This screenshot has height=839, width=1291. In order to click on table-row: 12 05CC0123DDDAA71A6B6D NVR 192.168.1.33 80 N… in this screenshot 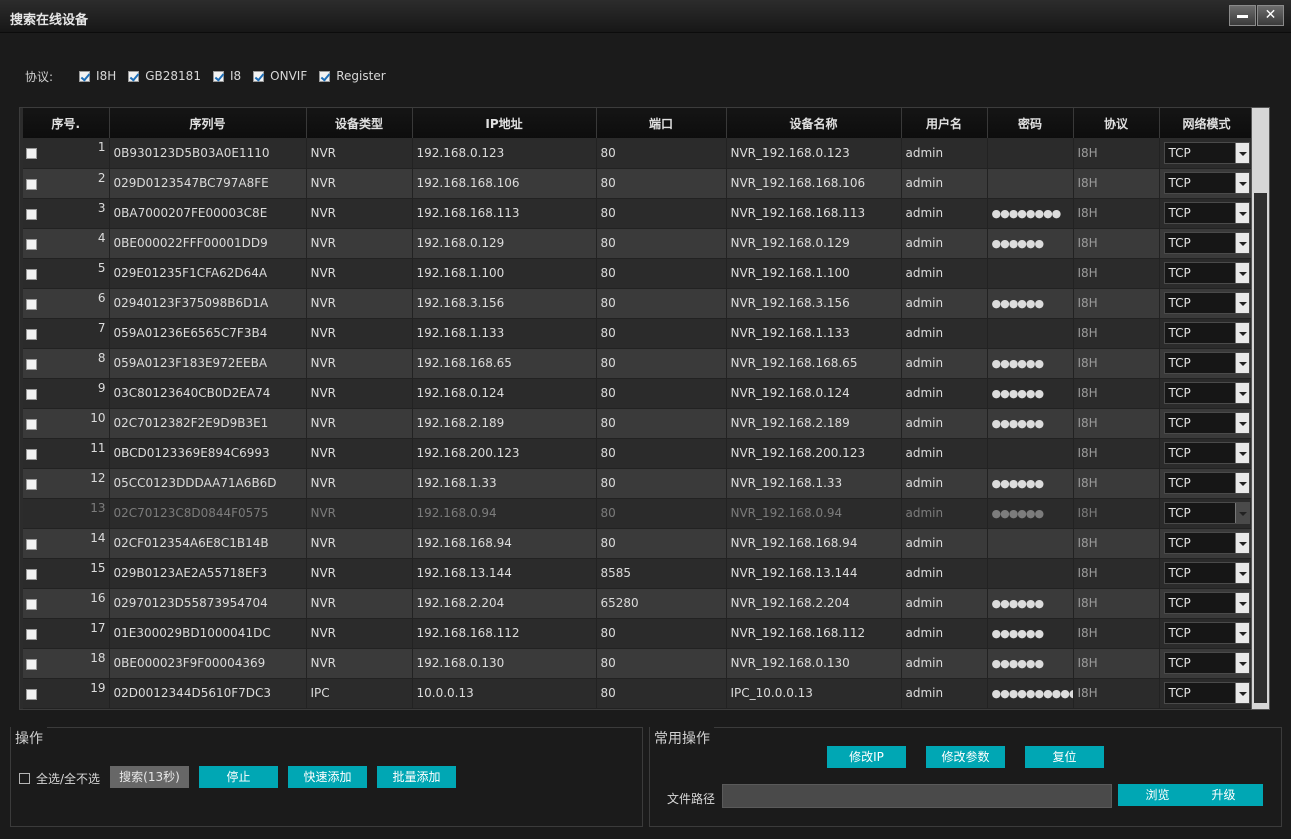, I will do `click(639, 483)`.